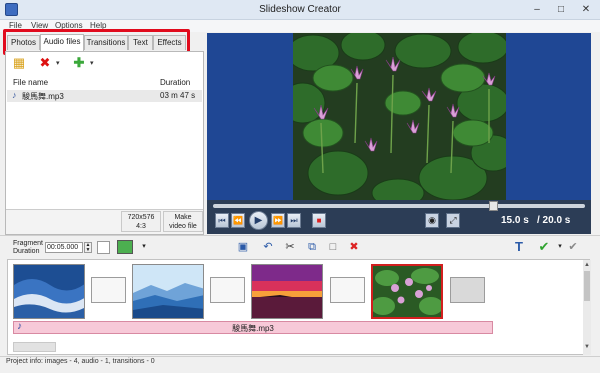 This screenshot has width=600, height=373. Describe the element at coordinates (290, 247) in the screenshot. I see `cut-icon: ✂` at that location.